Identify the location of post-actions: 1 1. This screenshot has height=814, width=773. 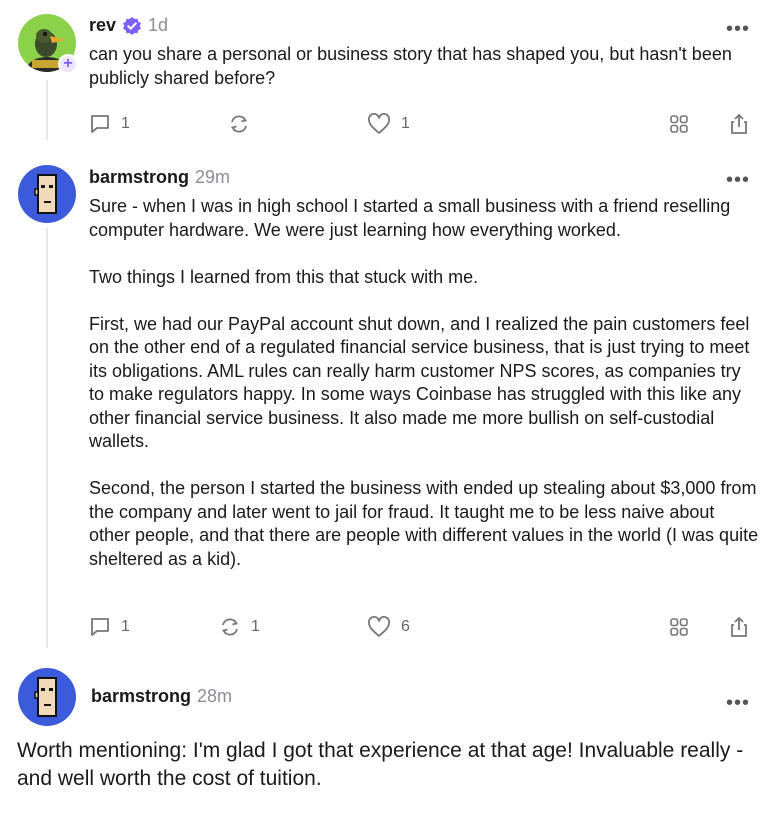
(386, 126).